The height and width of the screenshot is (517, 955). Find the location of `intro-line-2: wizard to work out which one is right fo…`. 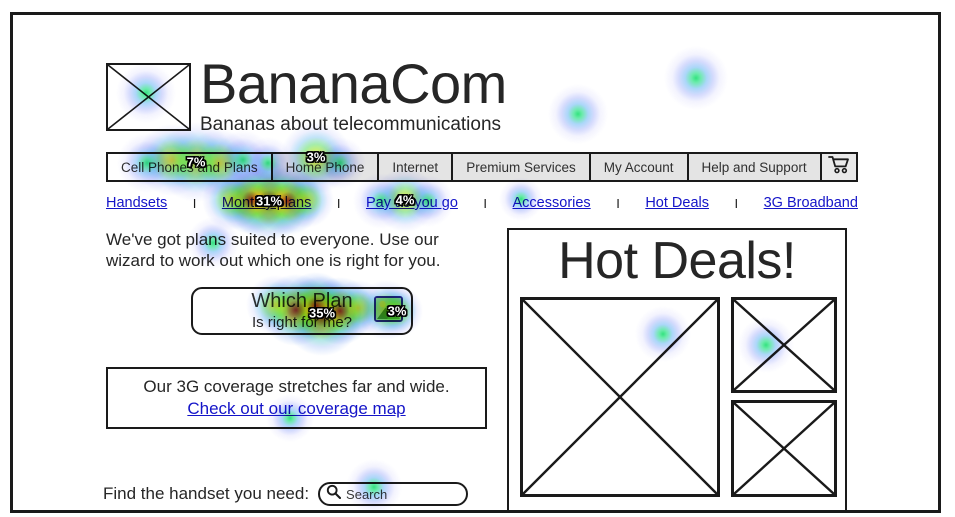

intro-line-2: wizard to work out which one is right fo… is located at coordinates (273, 260).